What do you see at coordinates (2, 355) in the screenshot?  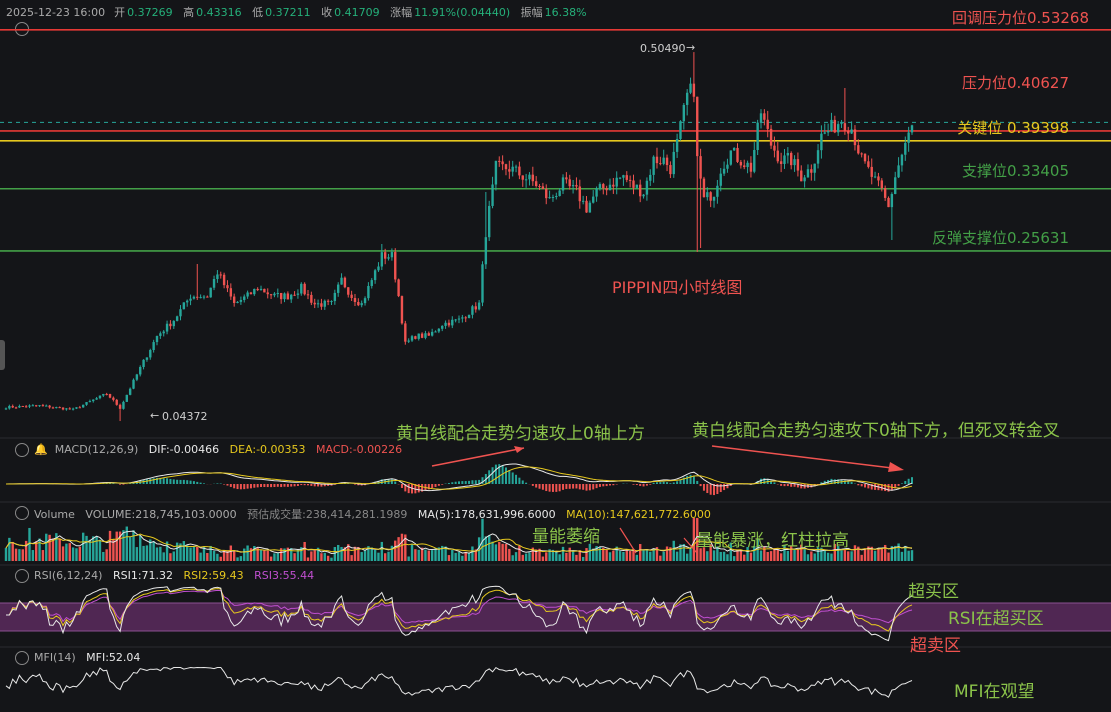 I see `sidebar-handle` at bounding box center [2, 355].